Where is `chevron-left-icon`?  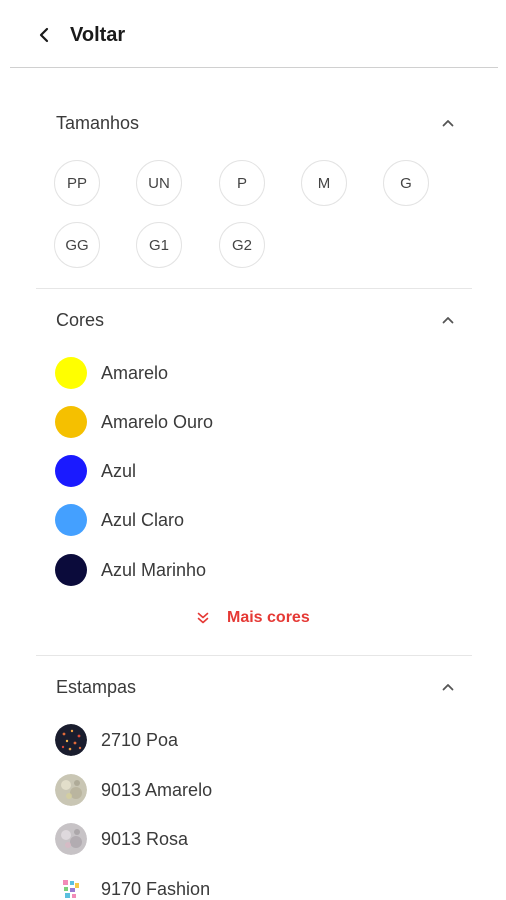 chevron-left-icon is located at coordinates (44, 35).